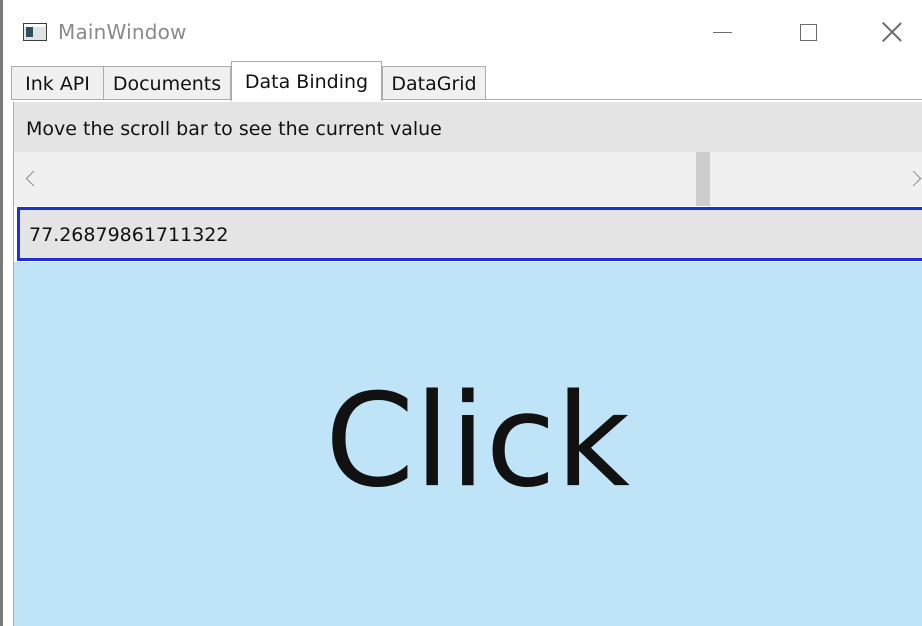 Image resolution: width=922 pixels, height=626 pixels. What do you see at coordinates (167, 83) in the screenshot?
I see `tab-documents: Documents` at bounding box center [167, 83].